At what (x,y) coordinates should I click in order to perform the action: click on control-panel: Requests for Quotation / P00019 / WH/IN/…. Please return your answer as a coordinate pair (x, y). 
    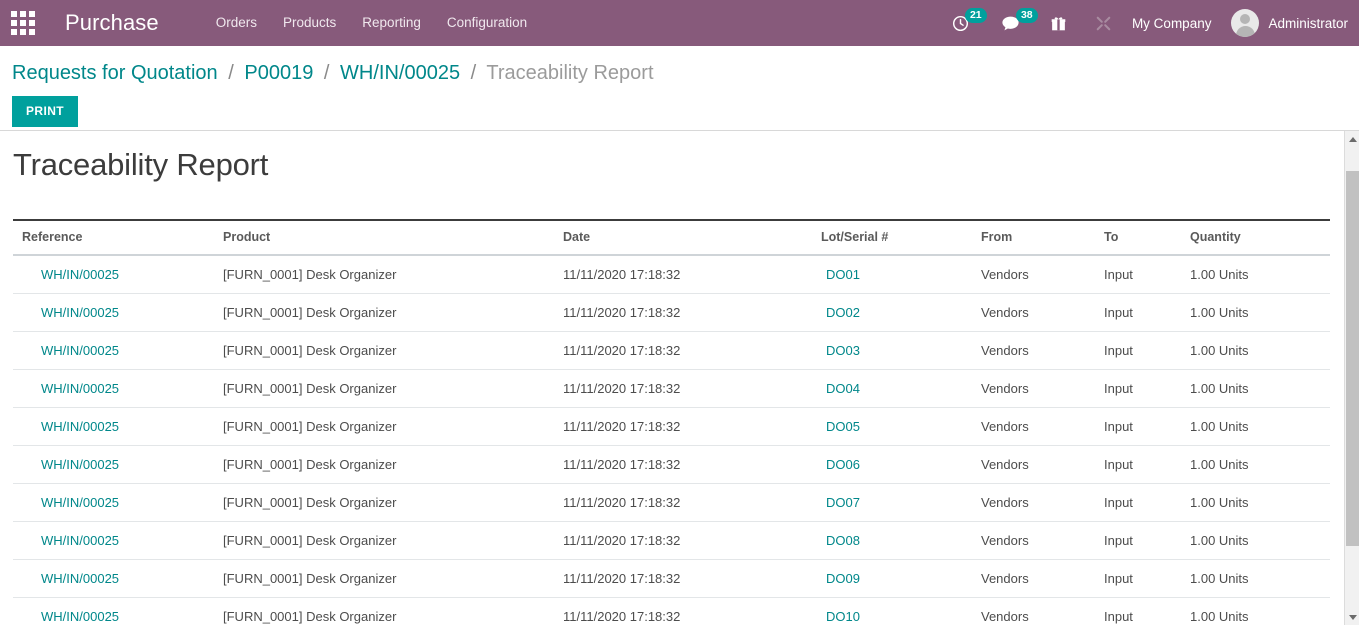
    Looking at the image, I should click on (679, 88).